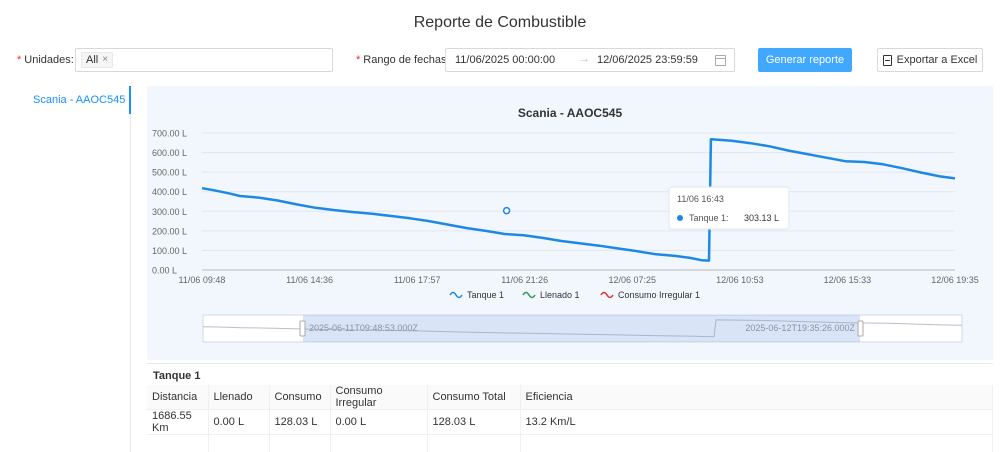 The height and width of the screenshot is (452, 1000). What do you see at coordinates (720, 60) in the screenshot?
I see `calendar-icon` at bounding box center [720, 60].